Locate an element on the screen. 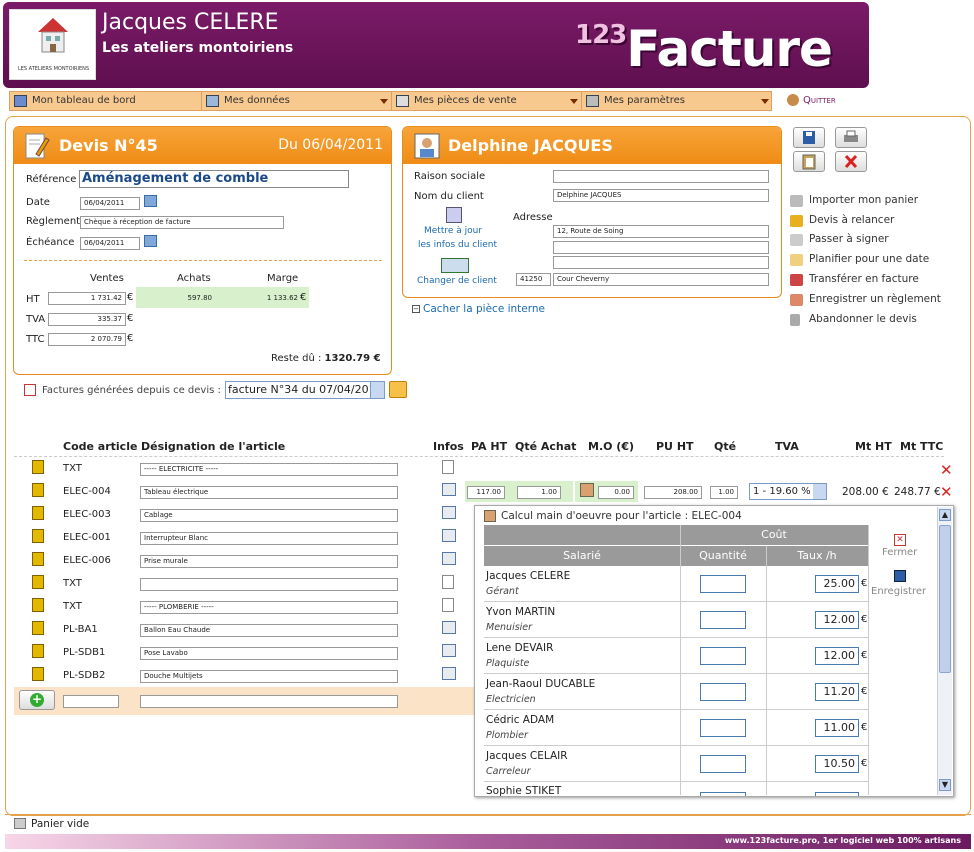  new-code-input is located at coordinates (91, 701).